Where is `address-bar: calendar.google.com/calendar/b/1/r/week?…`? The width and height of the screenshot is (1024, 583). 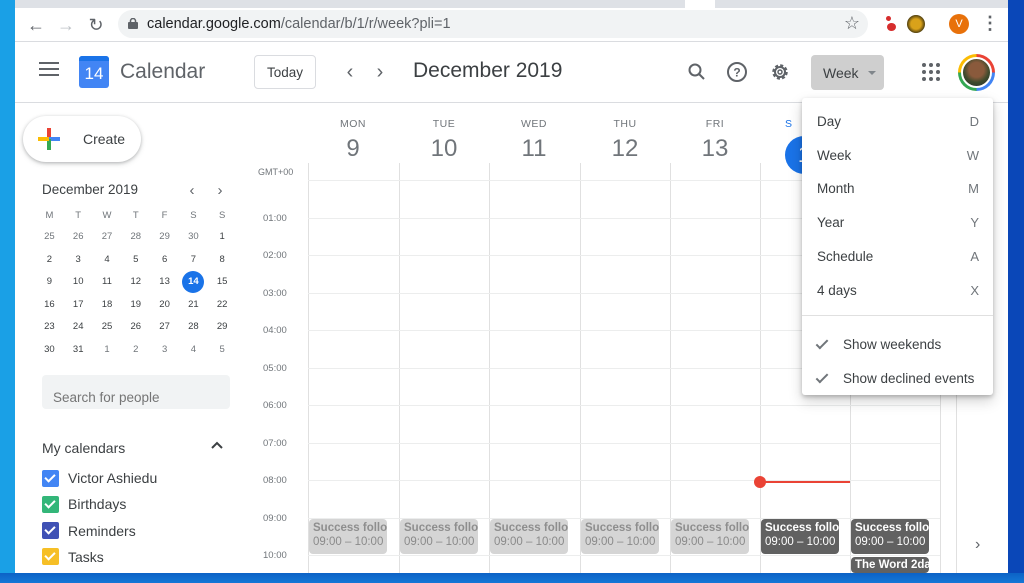 address-bar: calendar.google.com/calendar/b/1/r/week?… is located at coordinates (493, 24).